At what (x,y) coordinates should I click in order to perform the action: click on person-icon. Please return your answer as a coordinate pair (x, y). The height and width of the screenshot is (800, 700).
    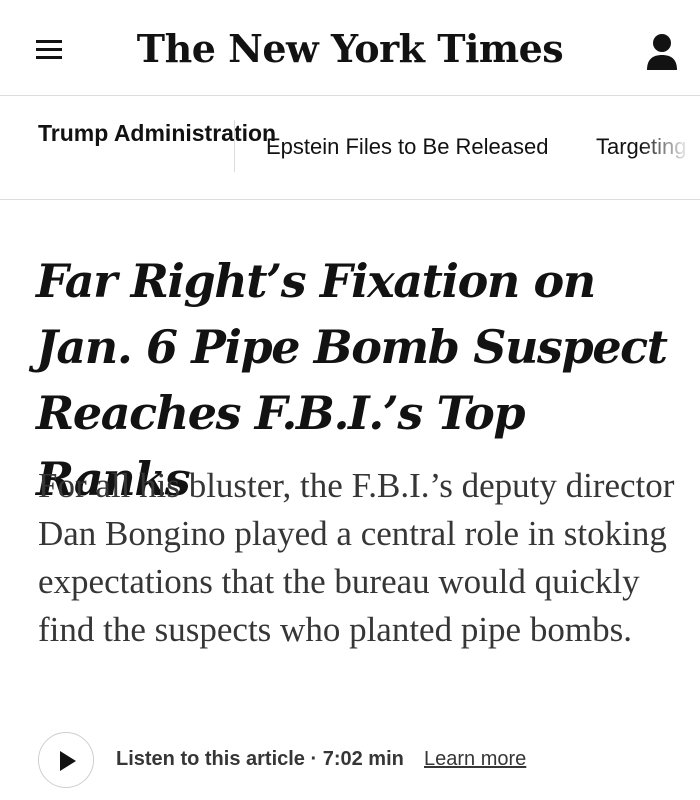
    Looking at the image, I should click on (662, 52).